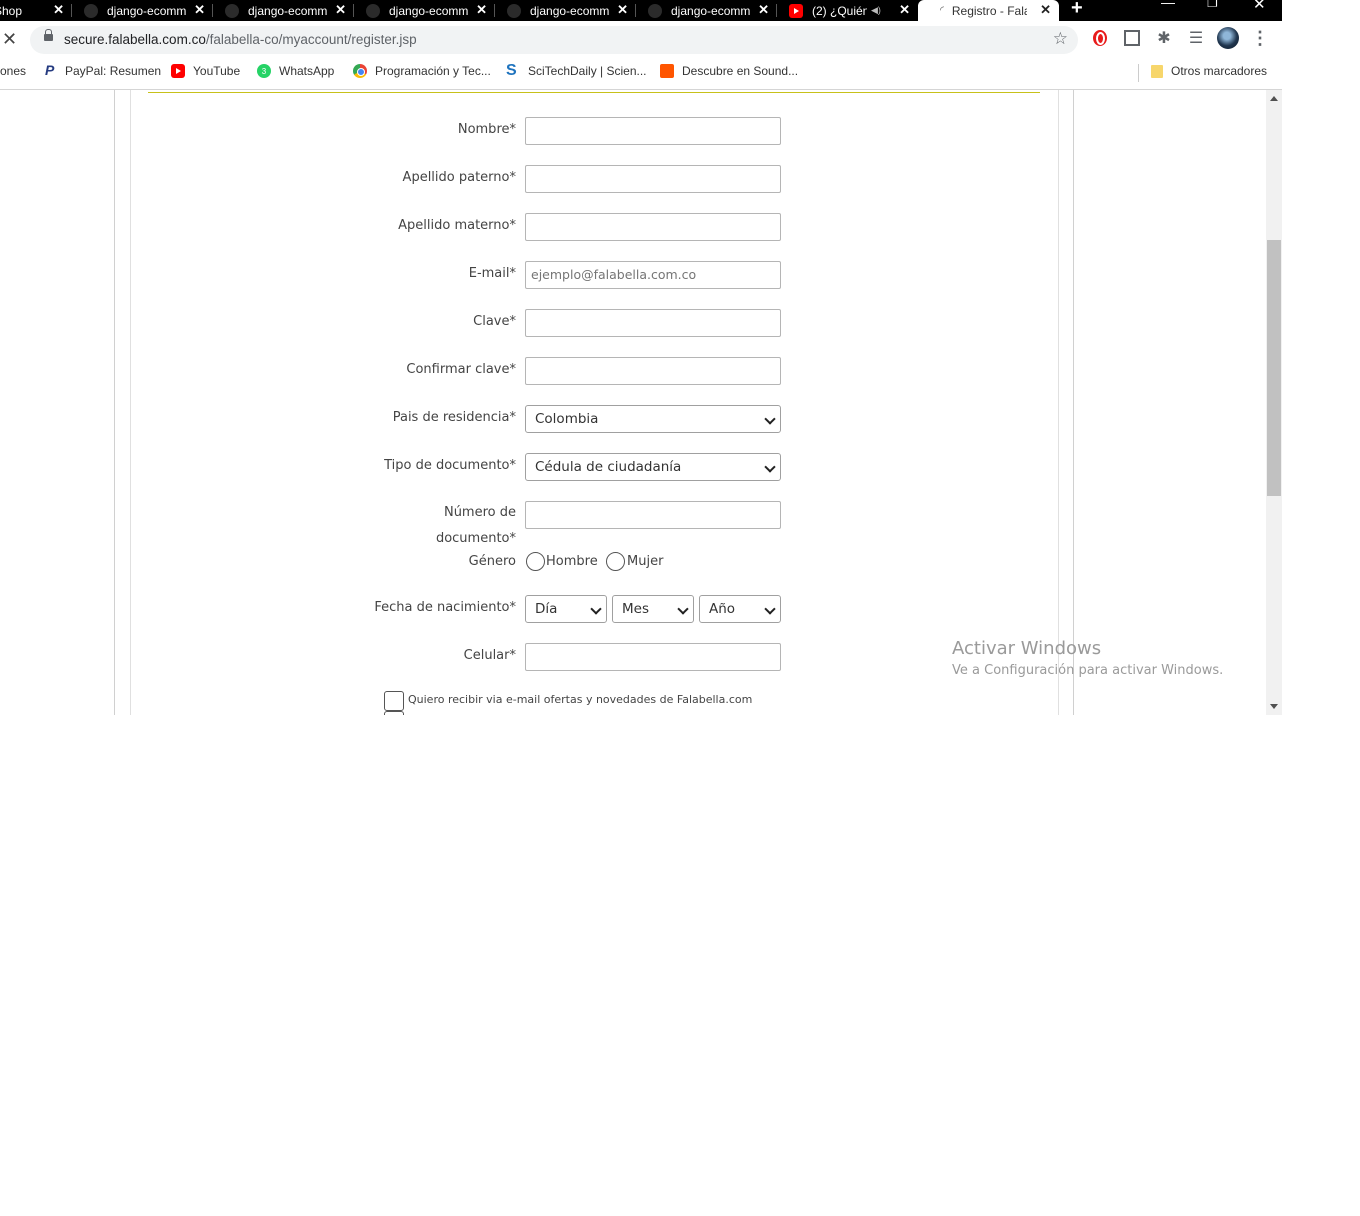  Describe the element at coordinates (1212, 5) in the screenshot. I see `maximize-icon: ❐` at that location.